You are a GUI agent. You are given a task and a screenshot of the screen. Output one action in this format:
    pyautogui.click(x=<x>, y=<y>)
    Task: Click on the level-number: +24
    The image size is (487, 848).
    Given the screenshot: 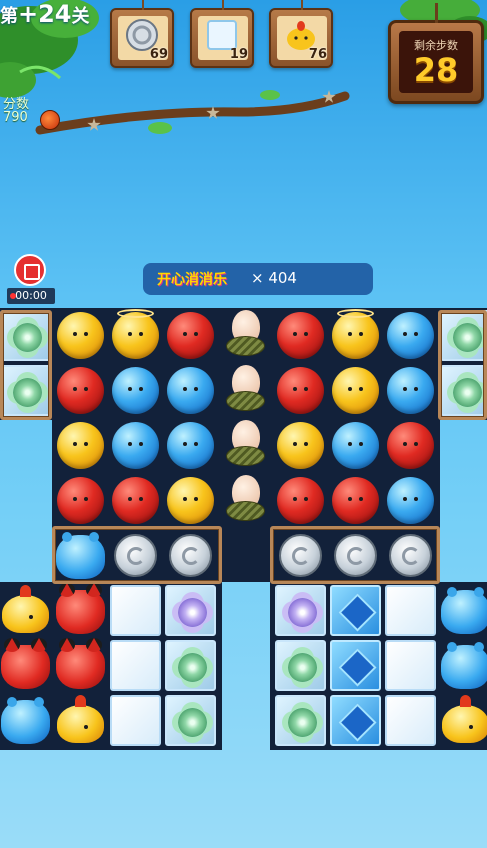 What is the action you would take?
    pyautogui.click(x=45, y=14)
    